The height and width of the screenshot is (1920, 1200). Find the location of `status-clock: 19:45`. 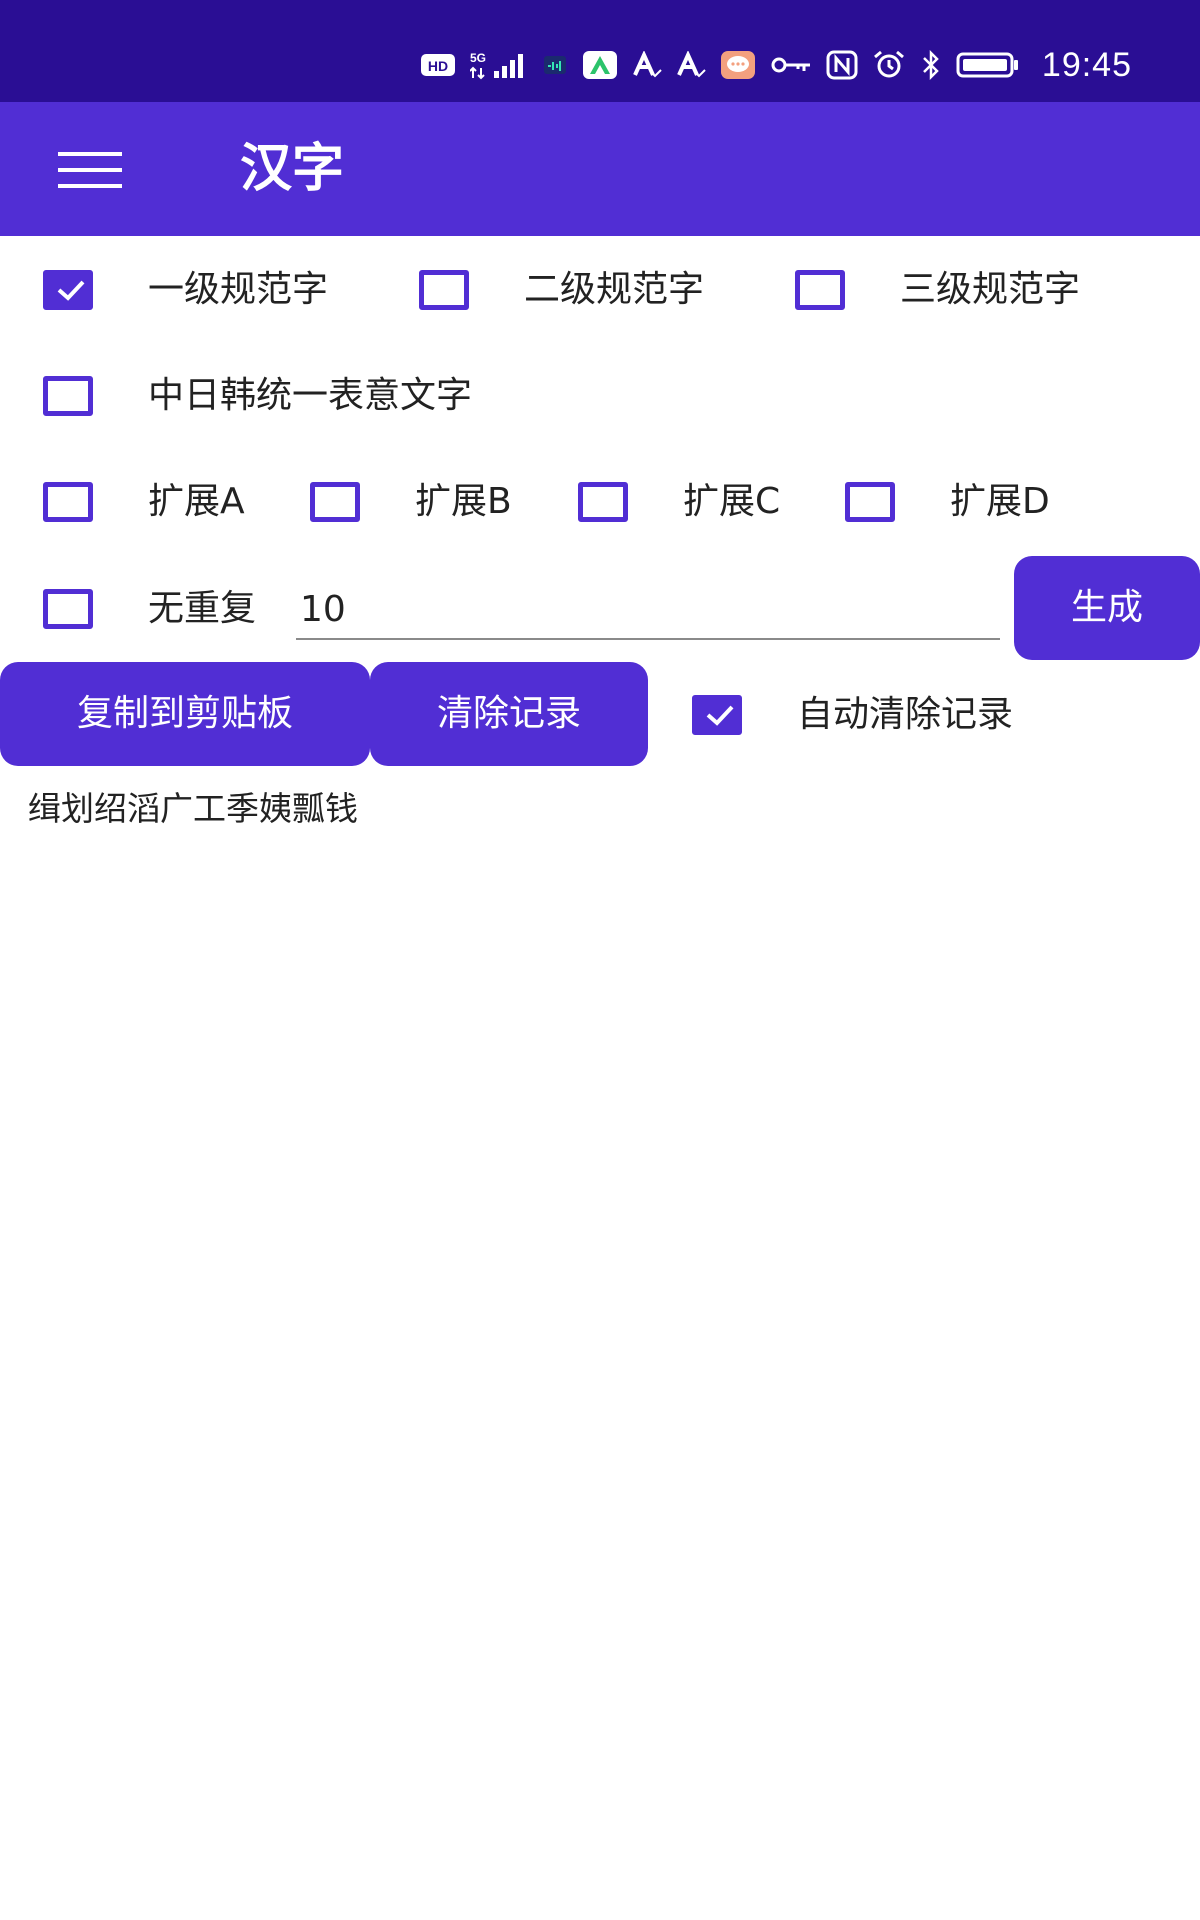

status-clock: 19:45 is located at coordinates (1086, 64).